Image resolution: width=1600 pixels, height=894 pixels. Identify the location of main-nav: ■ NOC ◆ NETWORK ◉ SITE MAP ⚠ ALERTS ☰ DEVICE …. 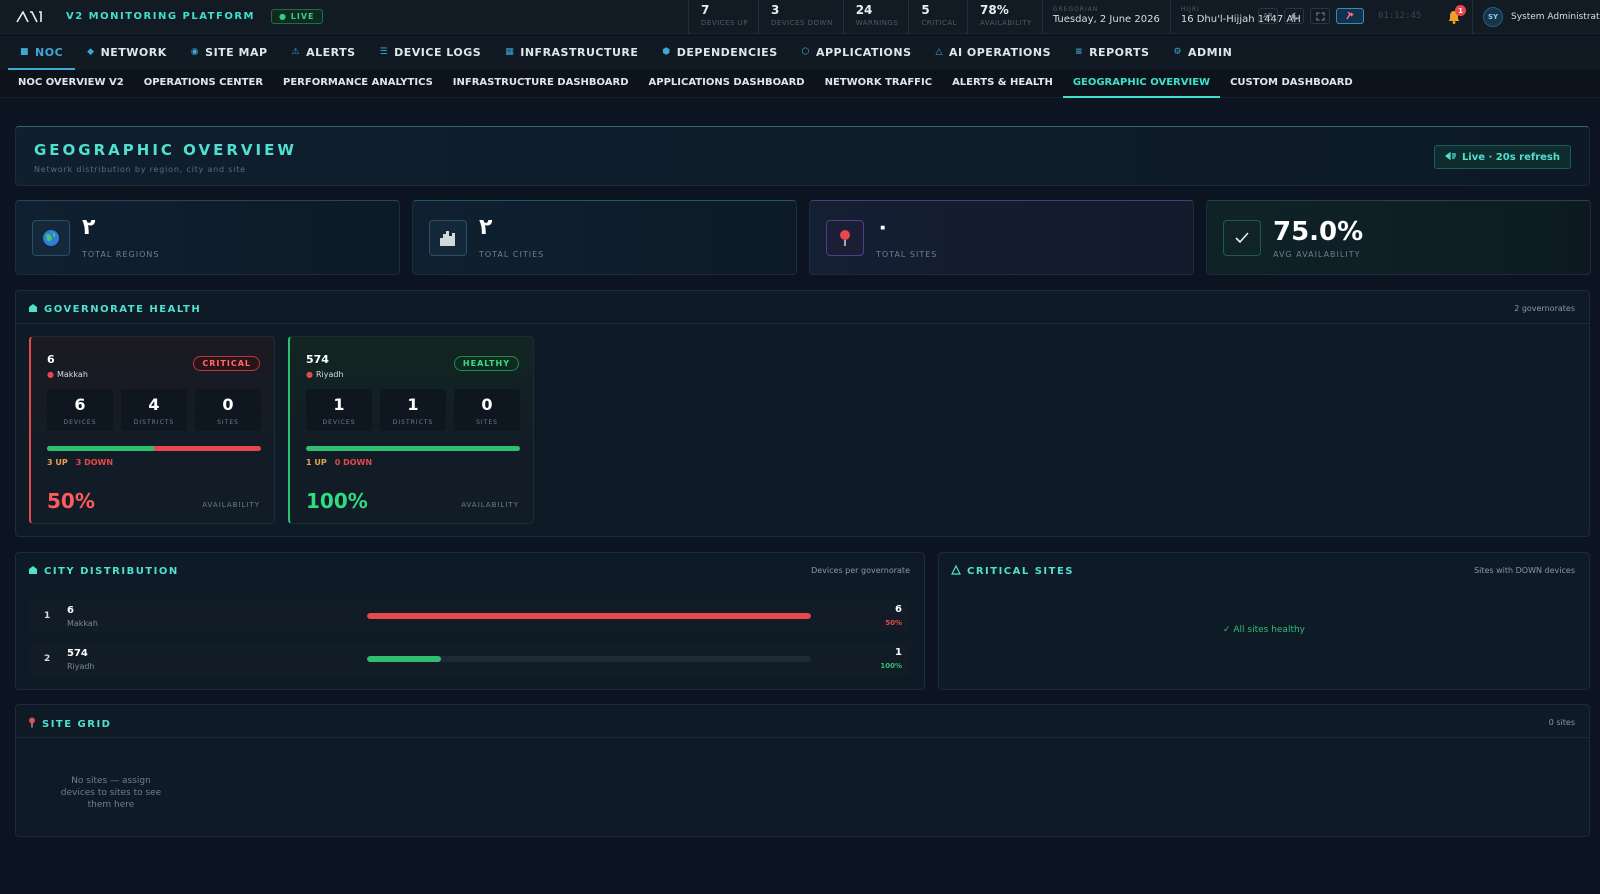
(800, 53).